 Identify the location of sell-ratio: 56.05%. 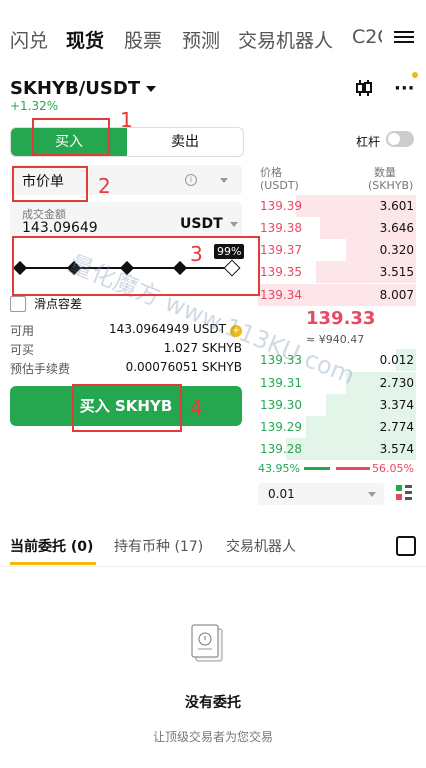
(393, 468).